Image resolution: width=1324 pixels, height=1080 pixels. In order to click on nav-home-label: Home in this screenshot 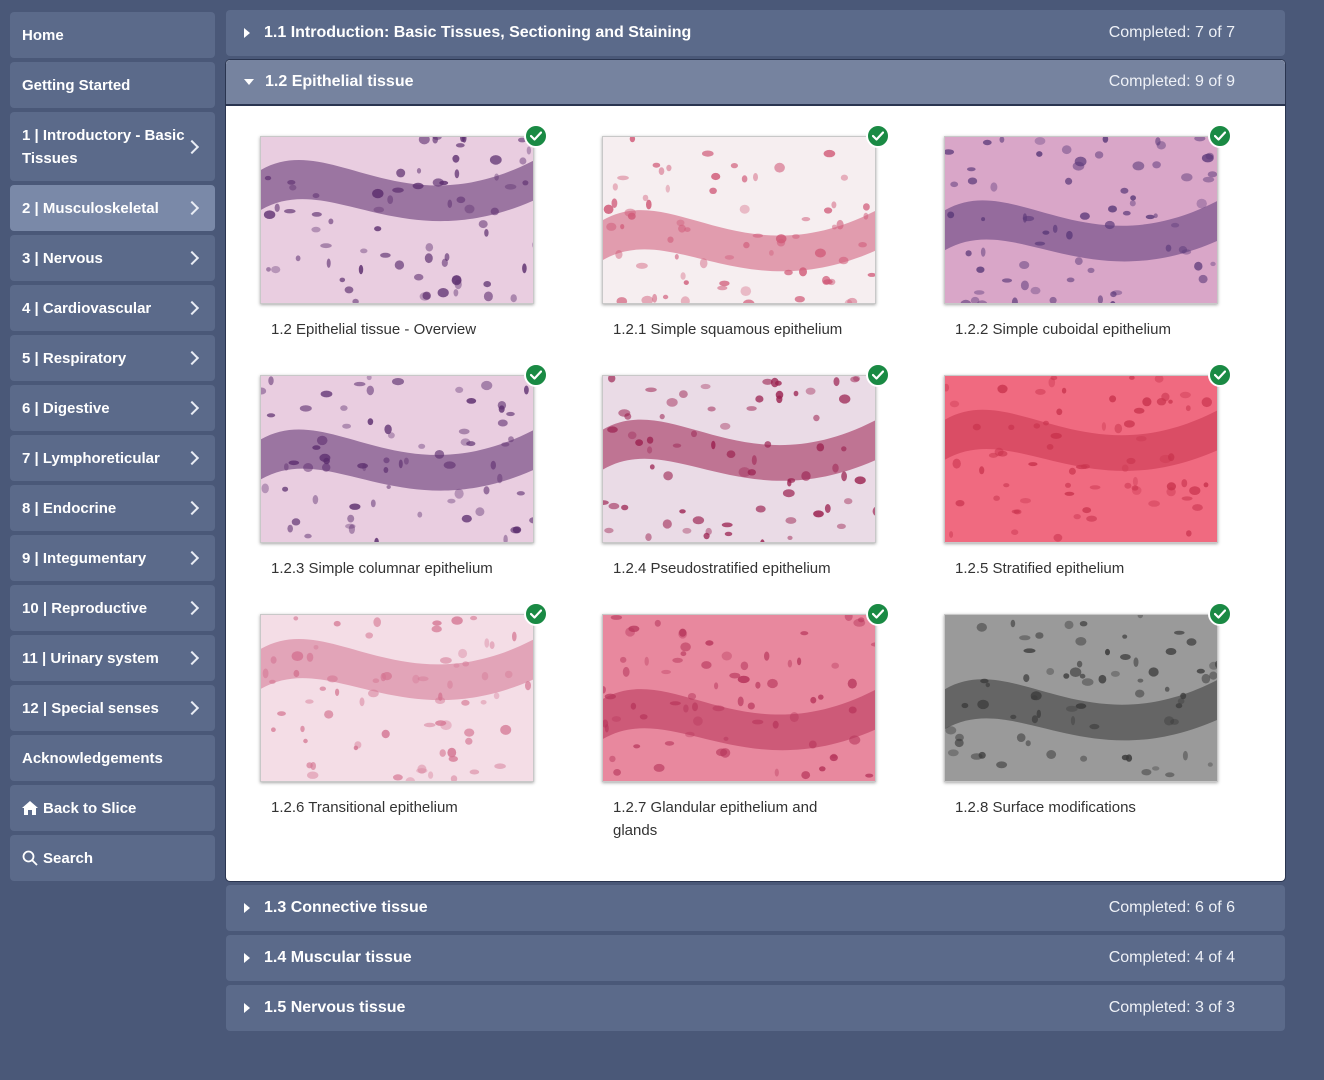, I will do `click(43, 35)`.